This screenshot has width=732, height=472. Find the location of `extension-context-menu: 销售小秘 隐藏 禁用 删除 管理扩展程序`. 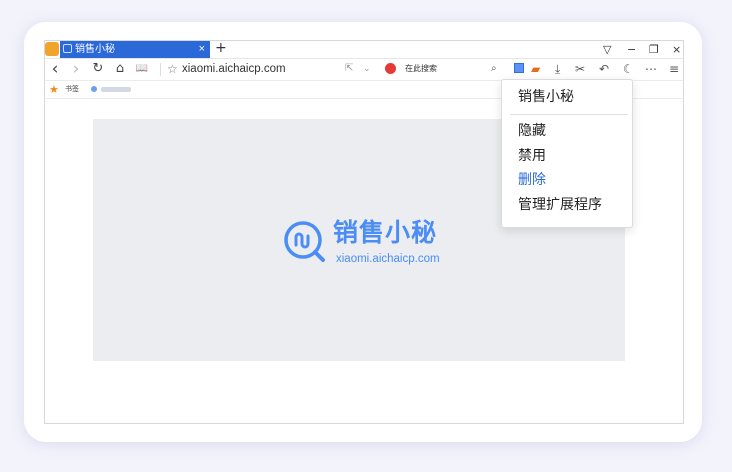

extension-context-menu: 销售小秘 隐藏 禁用 删除 管理扩展程序 is located at coordinates (567, 153).